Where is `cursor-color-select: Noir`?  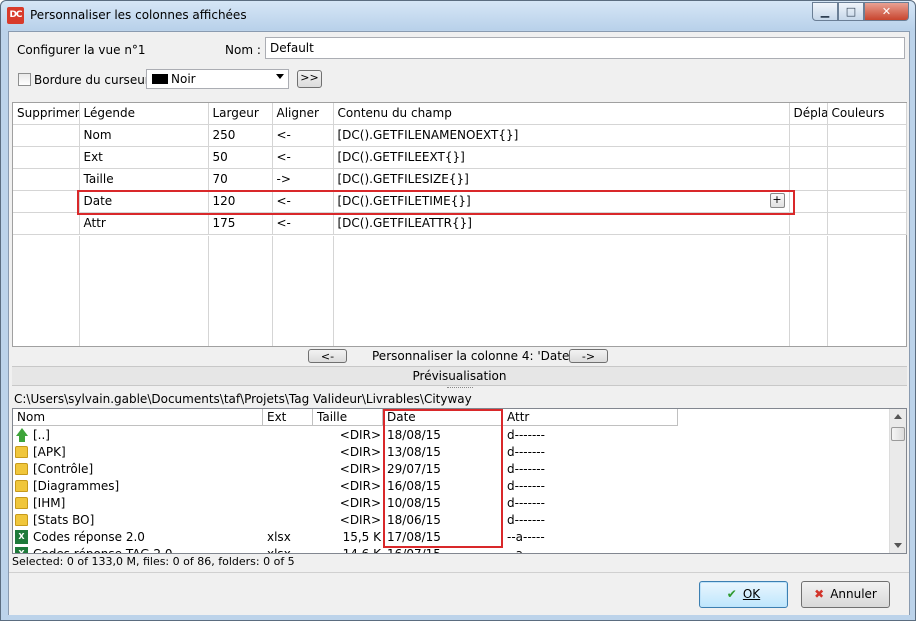
cursor-color-select: Noir is located at coordinates (217, 79).